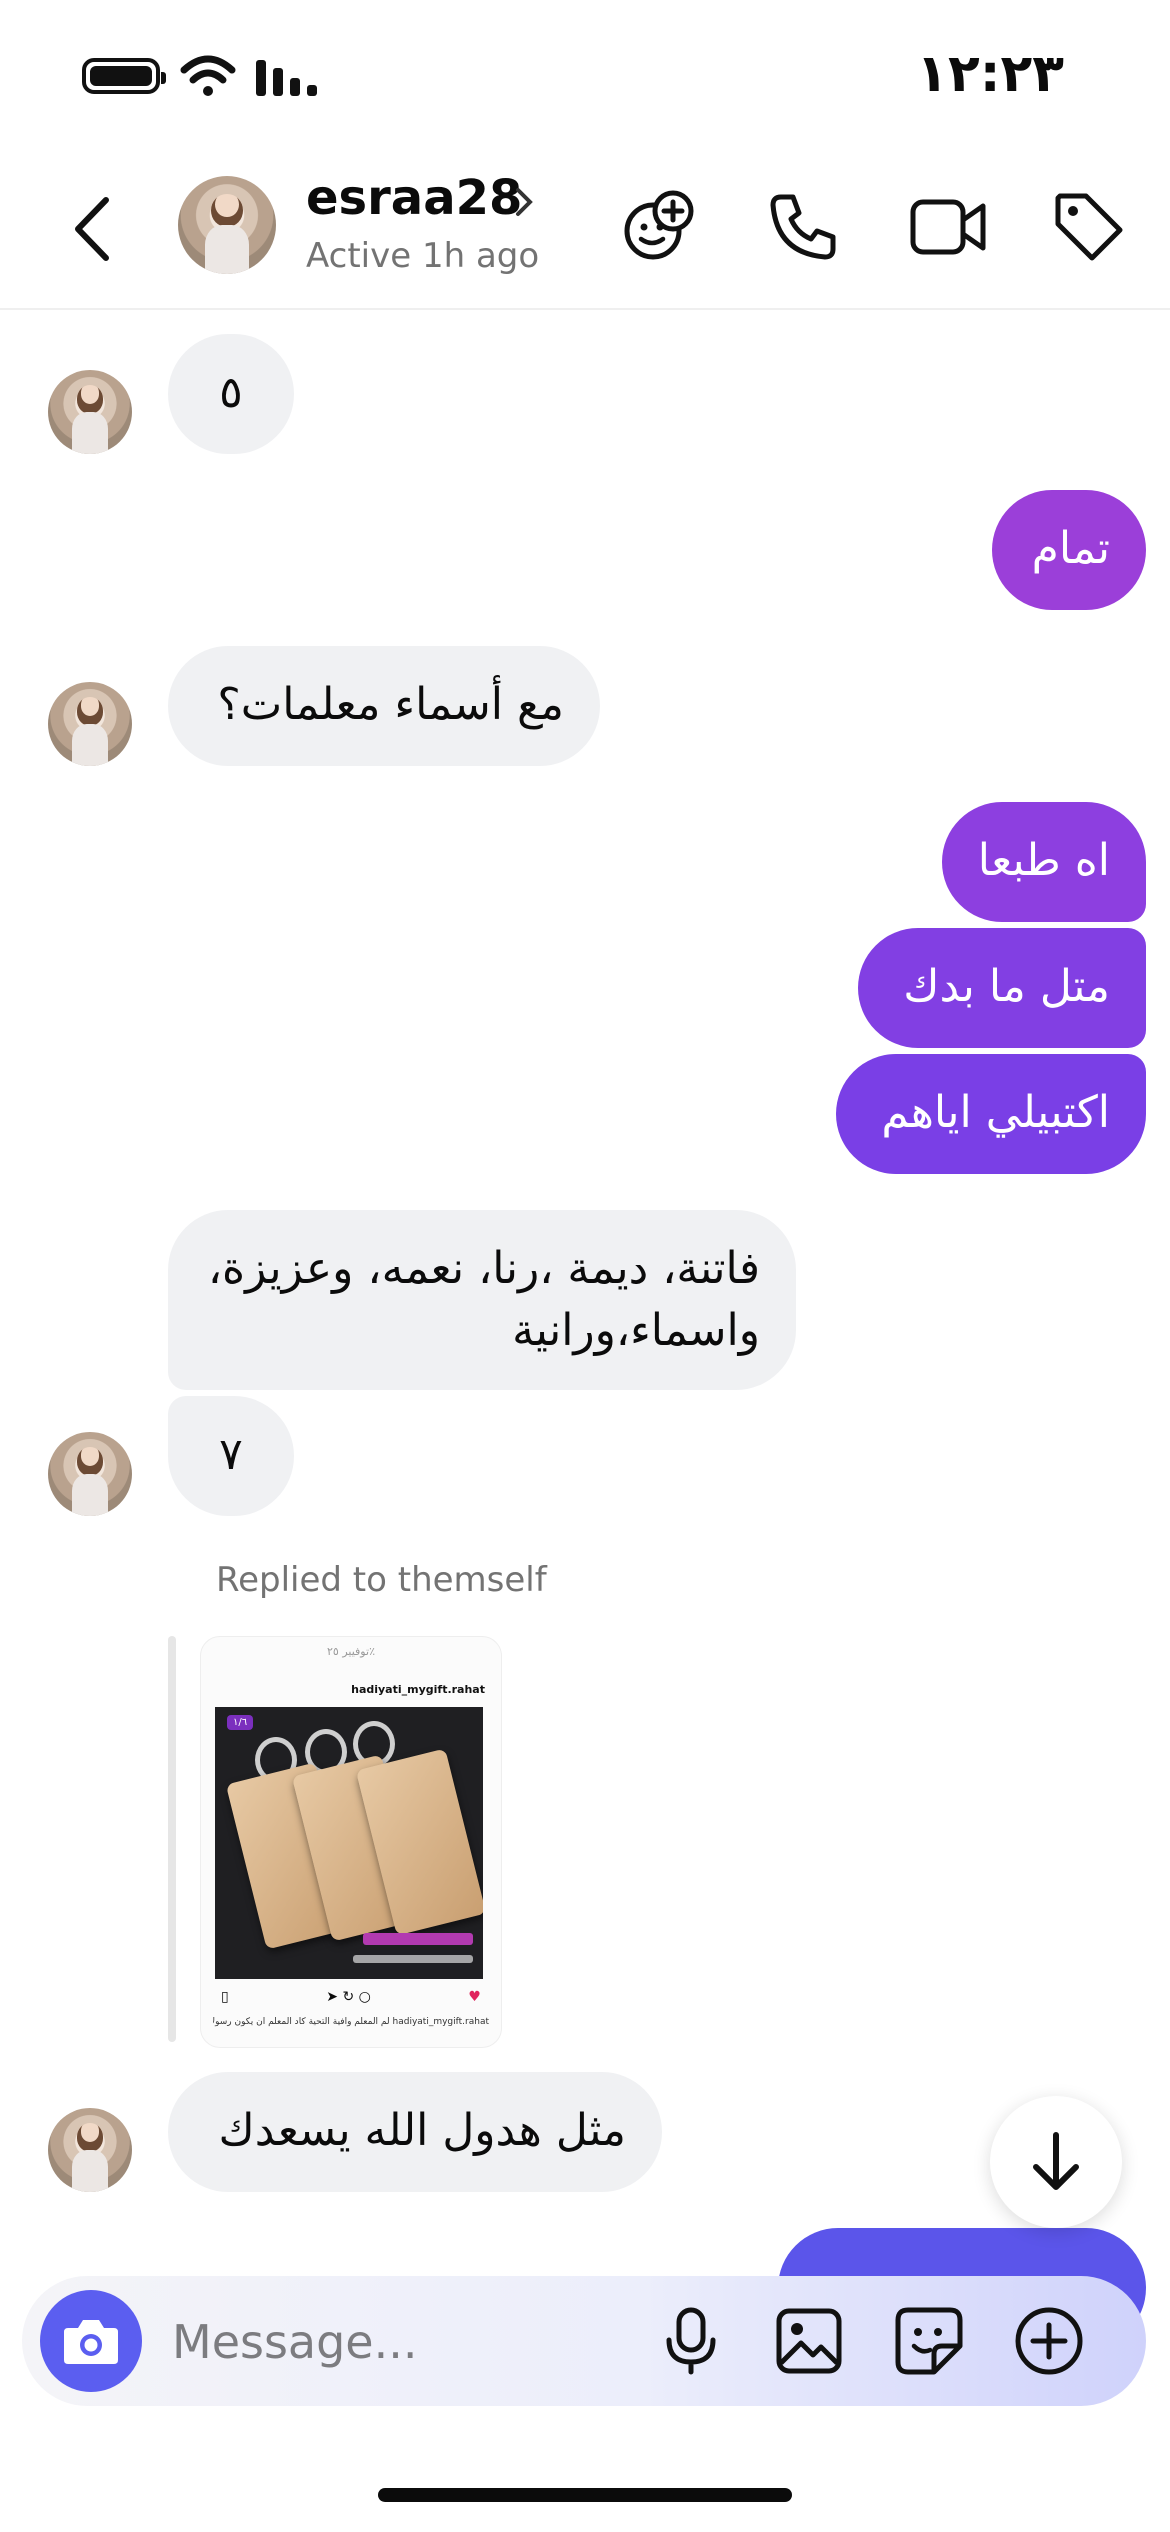 The width and height of the screenshot is (1170, 2532). I want to click on gallery-icon, so click(809, 2341).